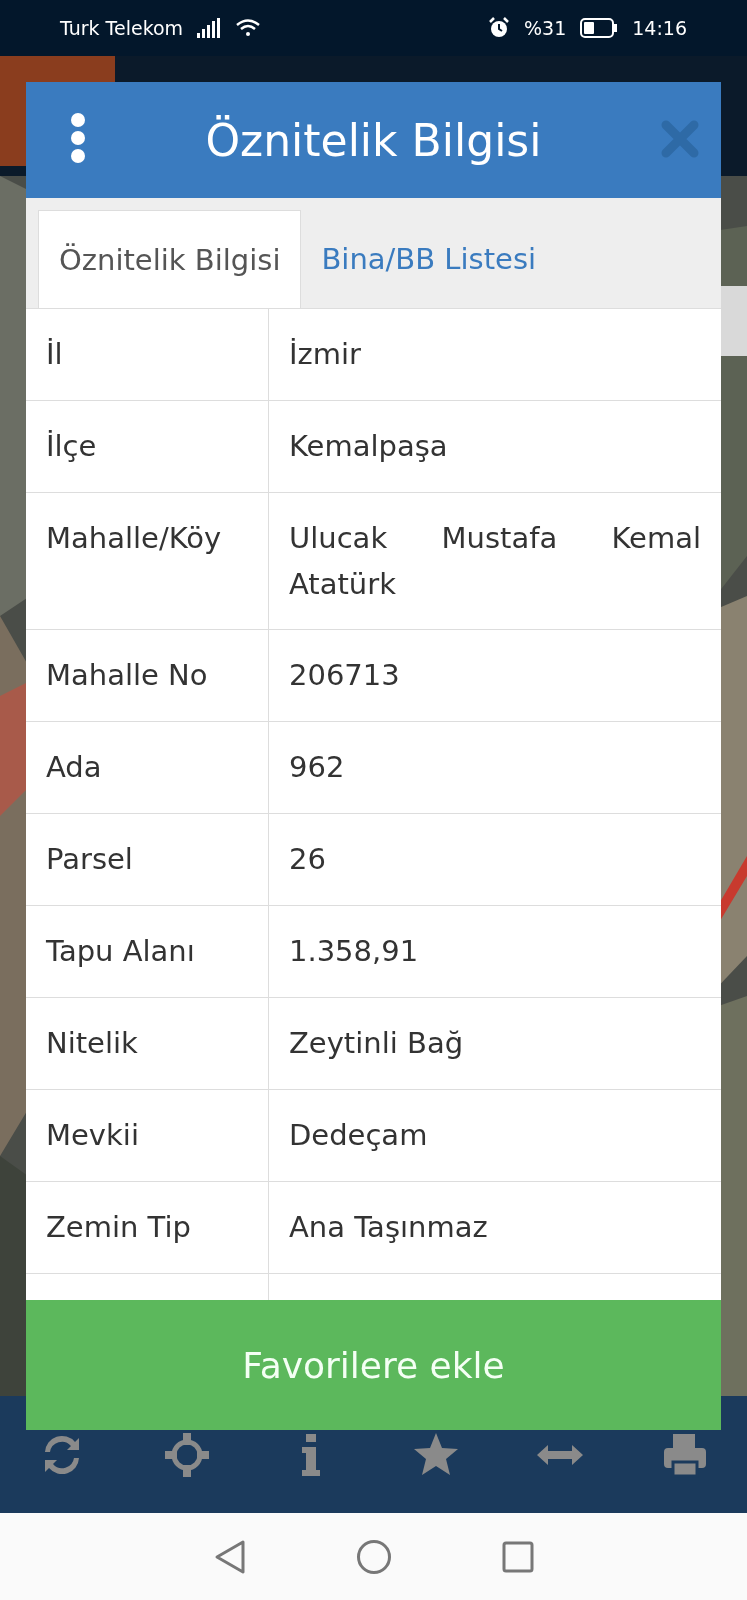  I want to click on signal-icon, so click(209, 28).